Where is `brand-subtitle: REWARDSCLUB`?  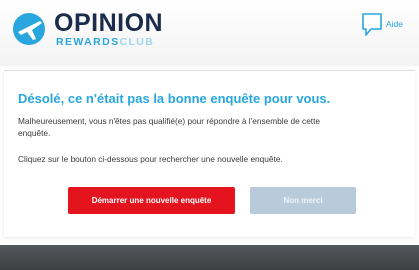 brand-subtitle: REWARDSCLUB is located at coordinates (105, 42).